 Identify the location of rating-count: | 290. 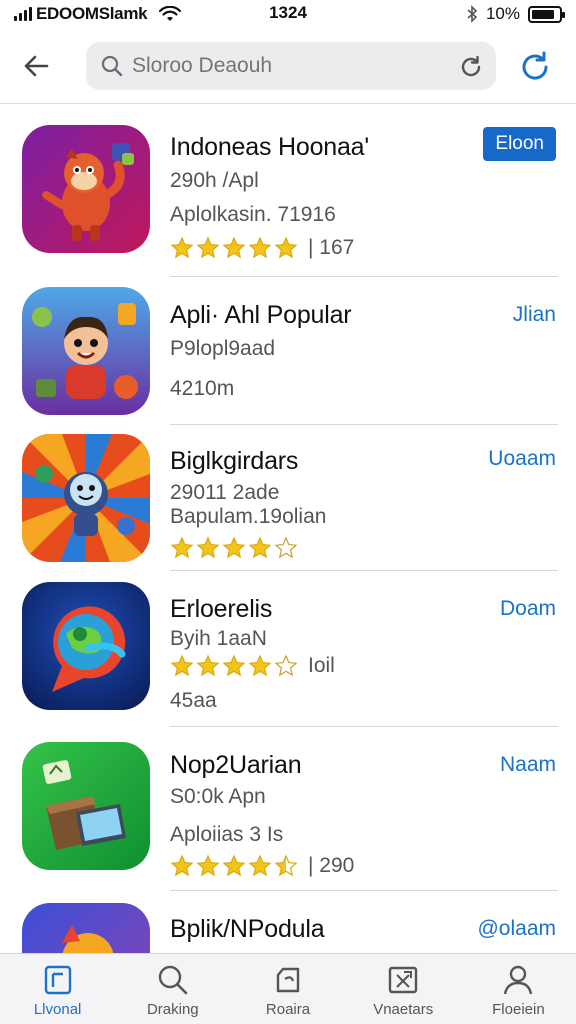
(331, 865).